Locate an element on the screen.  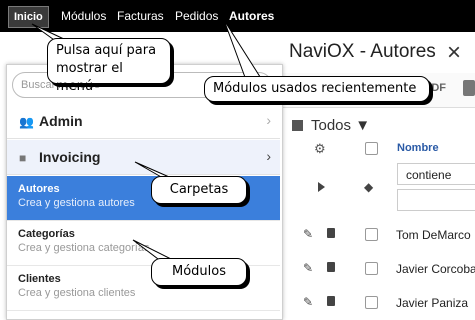
menu-folder-admin: 👥 Admin › is located at coordinates (143, 121).